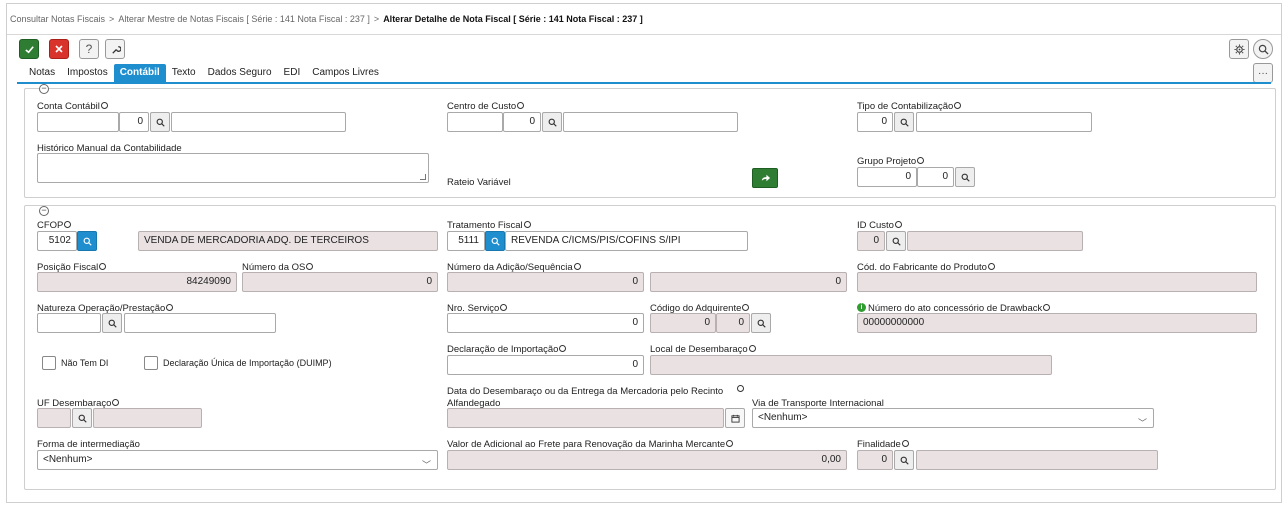 The height and width of the screenshot is (509, 1288). What do you see at coordinates (151, 363) in the screenshot?
I see `duimp-checkbox` at bounding box center [151, 363].